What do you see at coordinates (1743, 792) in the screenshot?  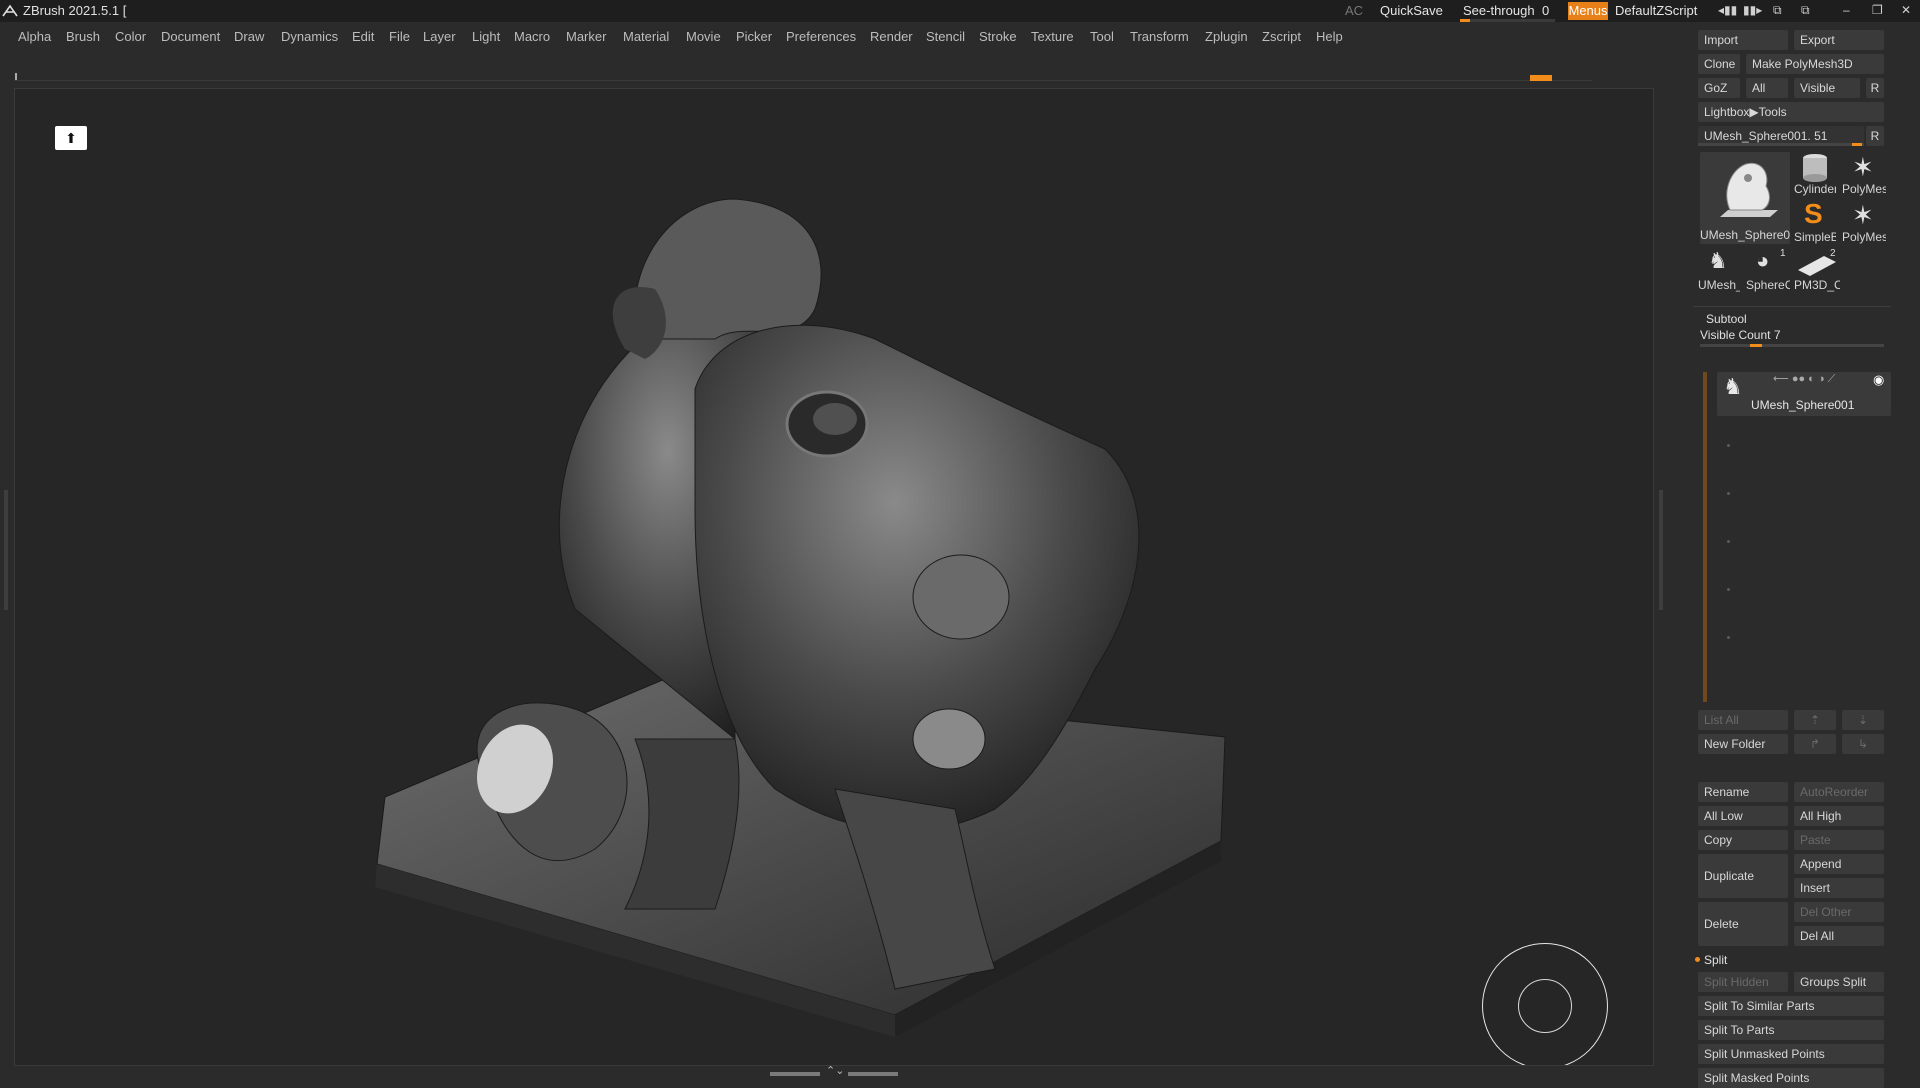 I see `rename-button: Rename` at bounding box center [1743, 792].